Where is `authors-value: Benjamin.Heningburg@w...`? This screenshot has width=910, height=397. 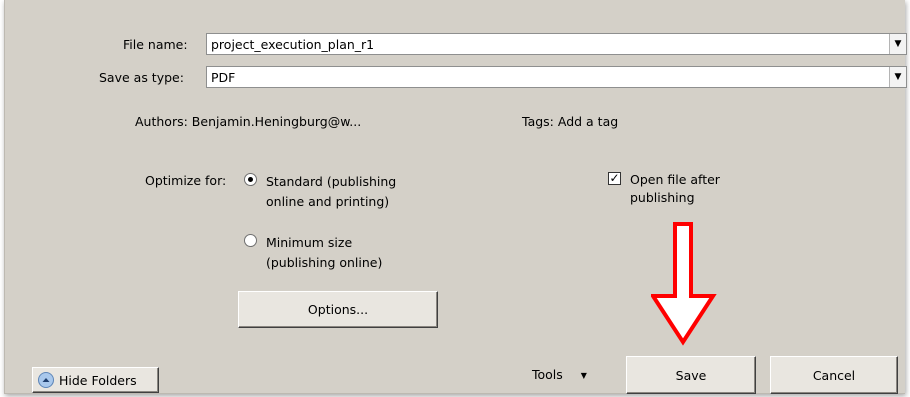
authors-value: Benjamin.Heningburg@w... is located at coordinates (276, 121).